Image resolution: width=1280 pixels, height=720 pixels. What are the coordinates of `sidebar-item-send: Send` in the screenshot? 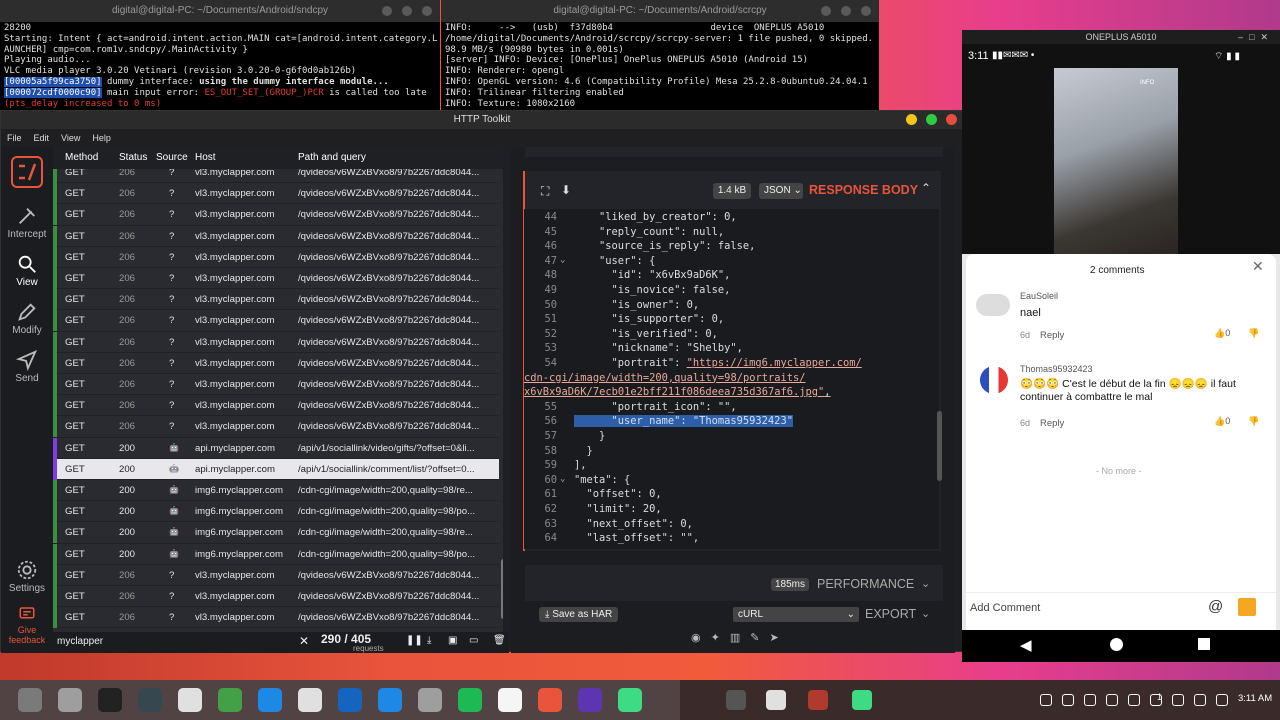 It's located at (27, 366).